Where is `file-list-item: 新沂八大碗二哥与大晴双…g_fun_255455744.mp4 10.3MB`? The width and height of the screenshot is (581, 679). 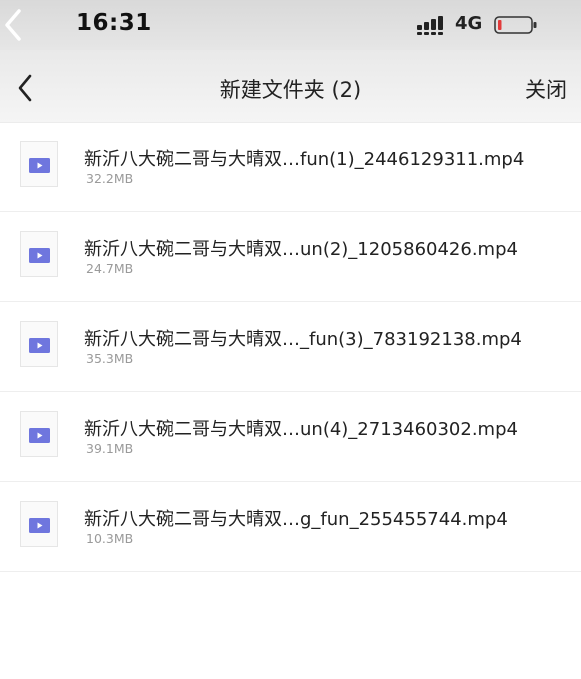 file-list-item: 新沂八大碗二哥与大晴双…g_fun_255455744.mp4 10.3MB is located at coordinates (290, 527).